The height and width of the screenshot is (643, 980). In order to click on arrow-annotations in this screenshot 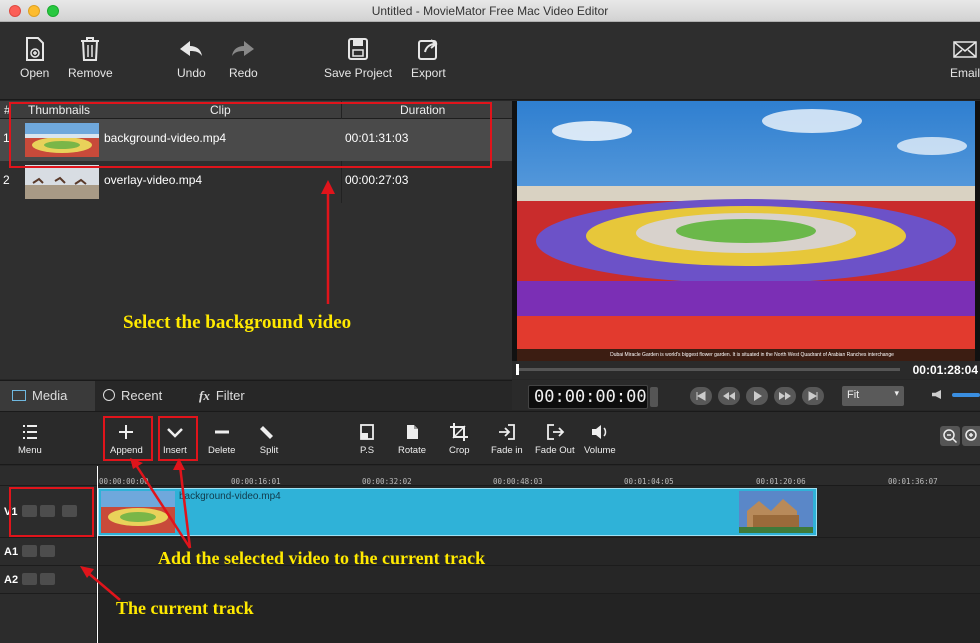, I will do `click(136, 529)`.